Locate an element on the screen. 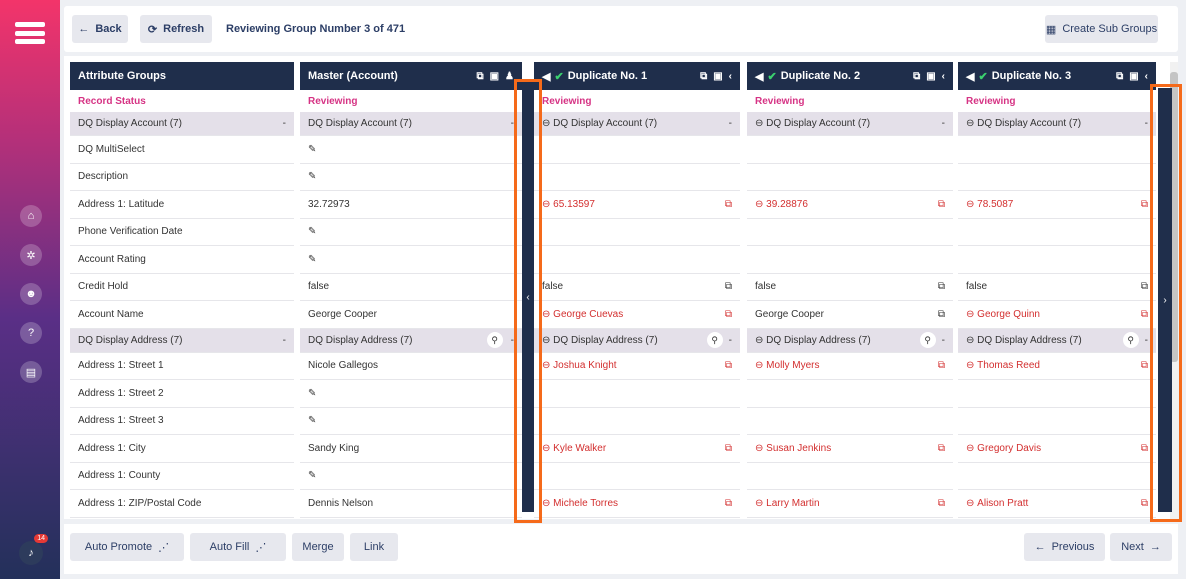 This screenshot has width=1186, height=579. app-logo-icon is located at coordinates (30, 33).